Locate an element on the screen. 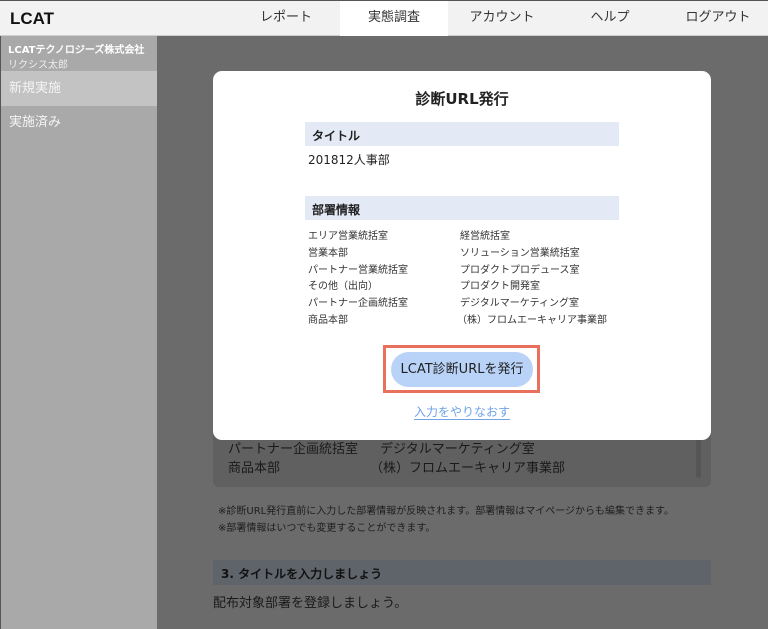 This screenshot has width=768, height=629. nav-survey: 実態調査 is located at coordinates (394, 18).